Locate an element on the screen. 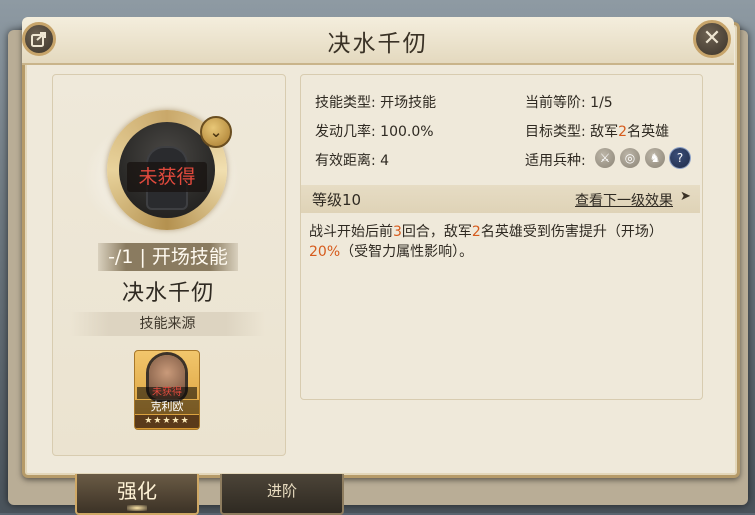  troops-row: 适用兵种: is located at coordinates (555, 160).